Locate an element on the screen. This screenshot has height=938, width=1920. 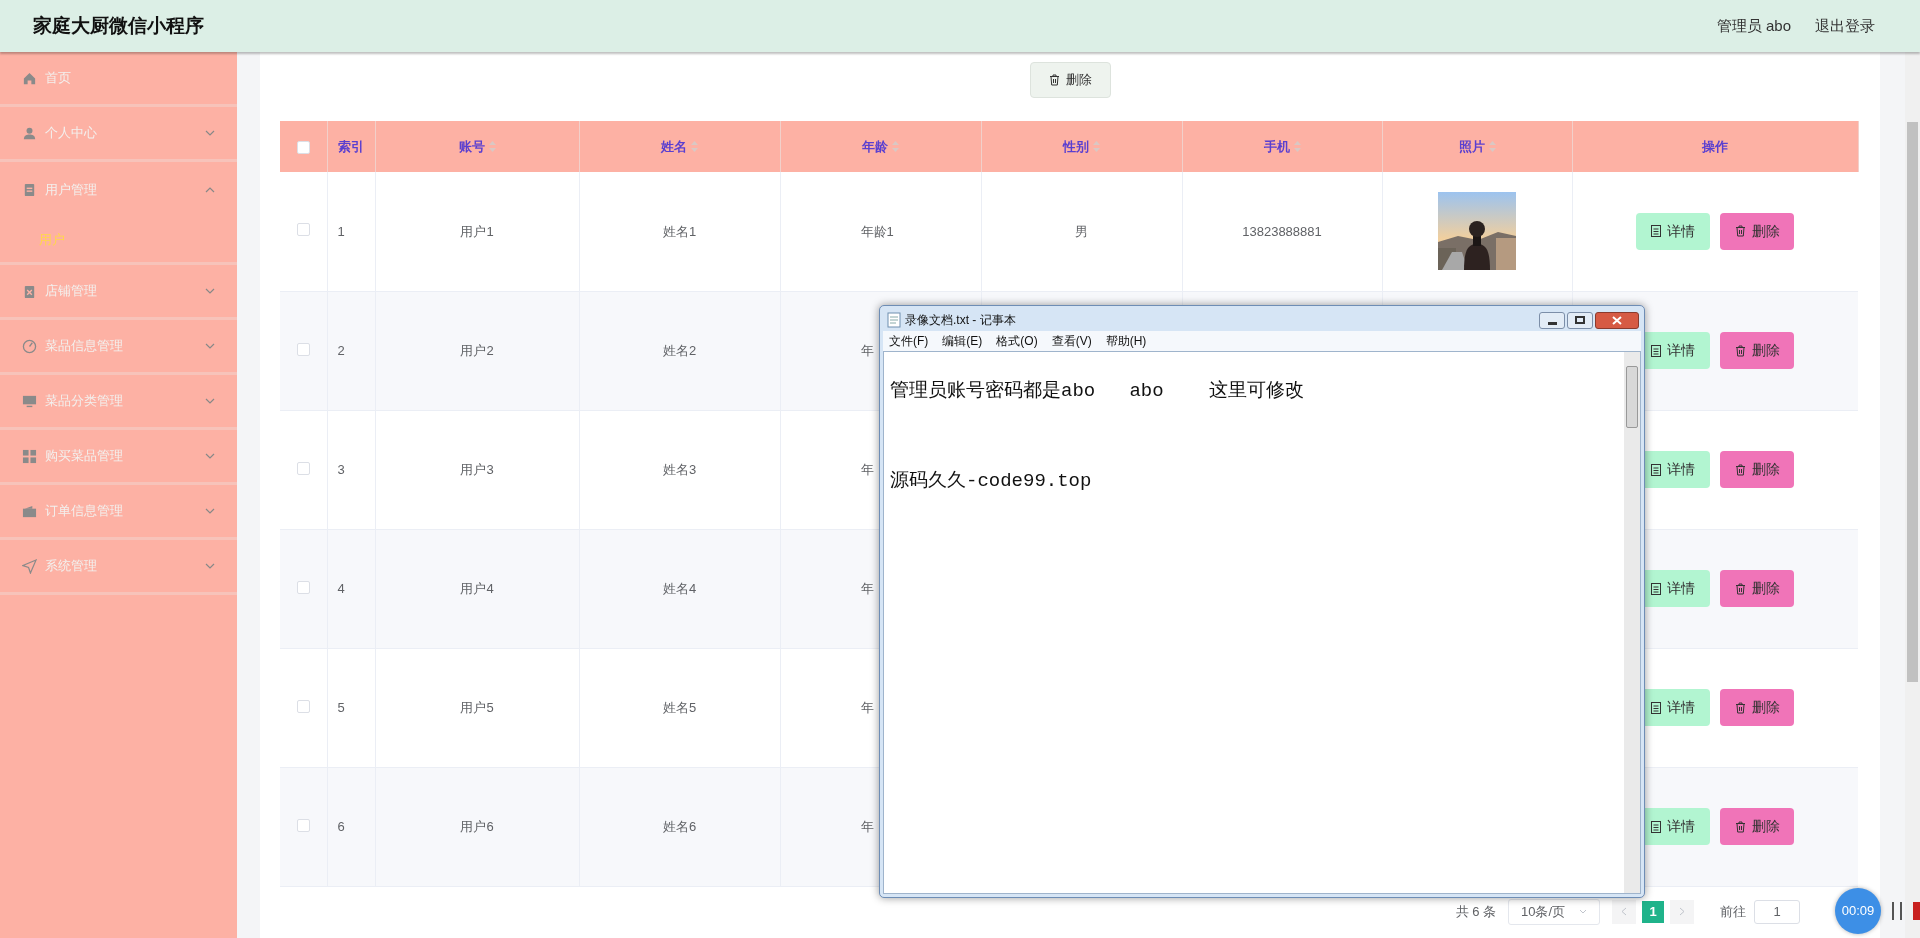
table-cell: 用户3 is located at coordinates (477, 469).